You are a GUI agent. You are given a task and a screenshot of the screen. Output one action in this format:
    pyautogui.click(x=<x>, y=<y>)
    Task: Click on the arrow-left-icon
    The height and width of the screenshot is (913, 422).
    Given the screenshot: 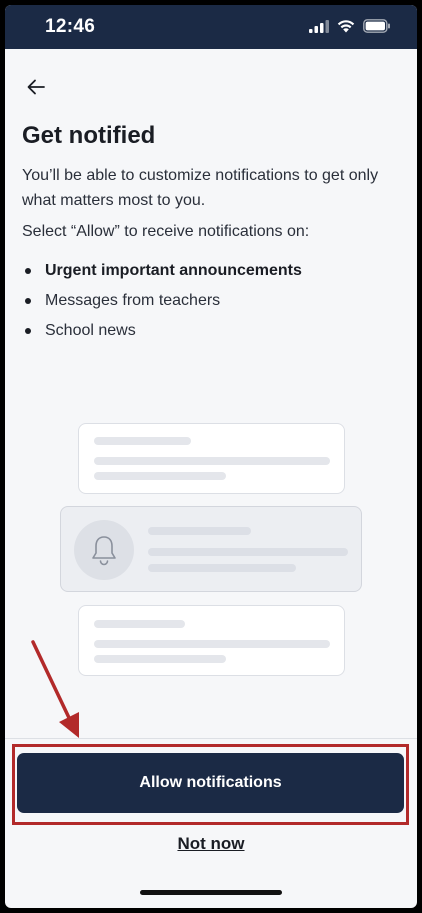 What is the action you would take?
    pyautogui.click(x=36, y=87)
    